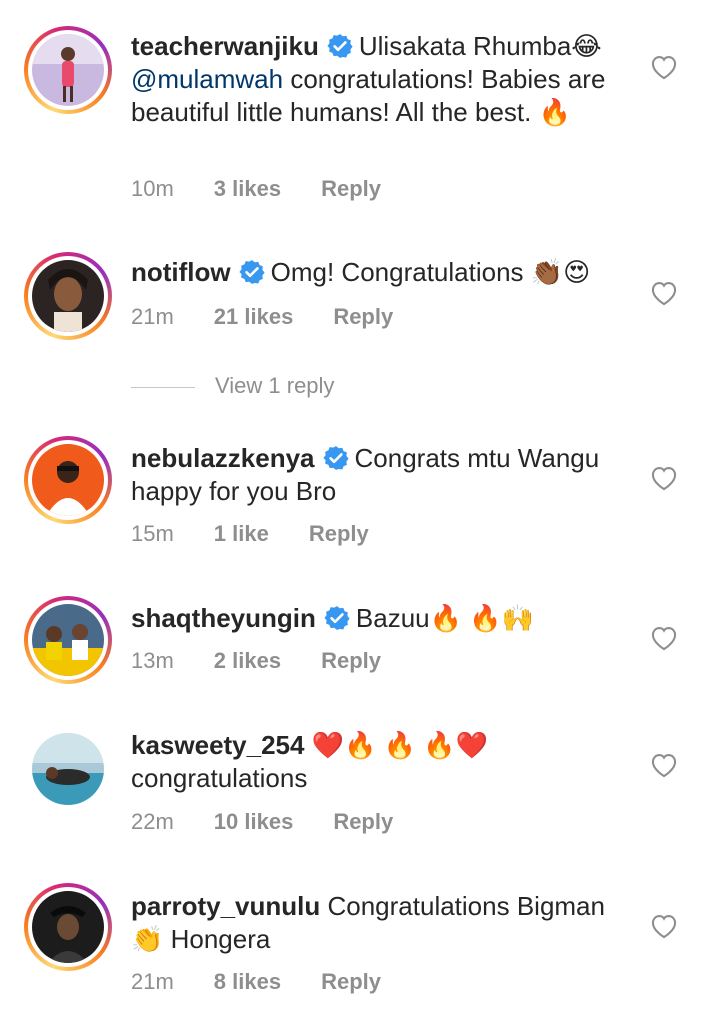 This screenshot has width=720, height=1029. I want to click on likes-count: 21 likes, so click(254, 317).